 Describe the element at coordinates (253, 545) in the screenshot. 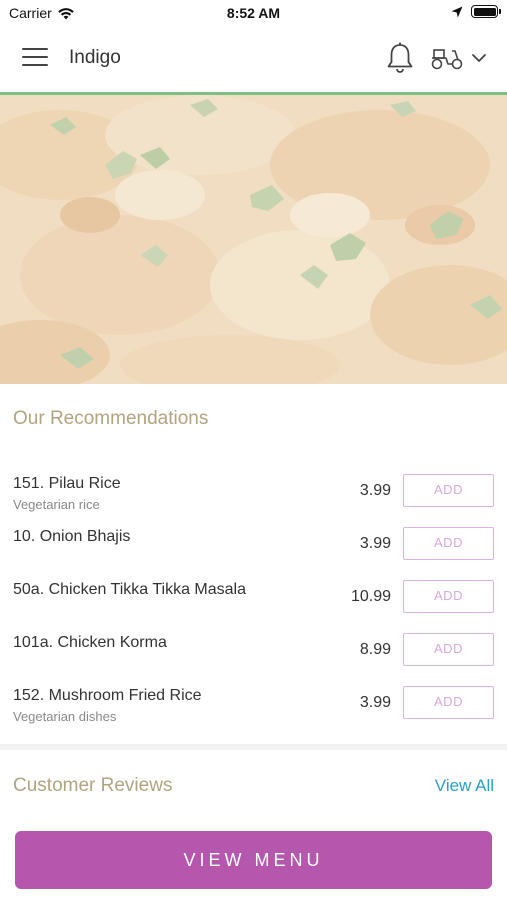

I see `list-item: 10. Onion Bhajis 3.99 ADD` at that location.